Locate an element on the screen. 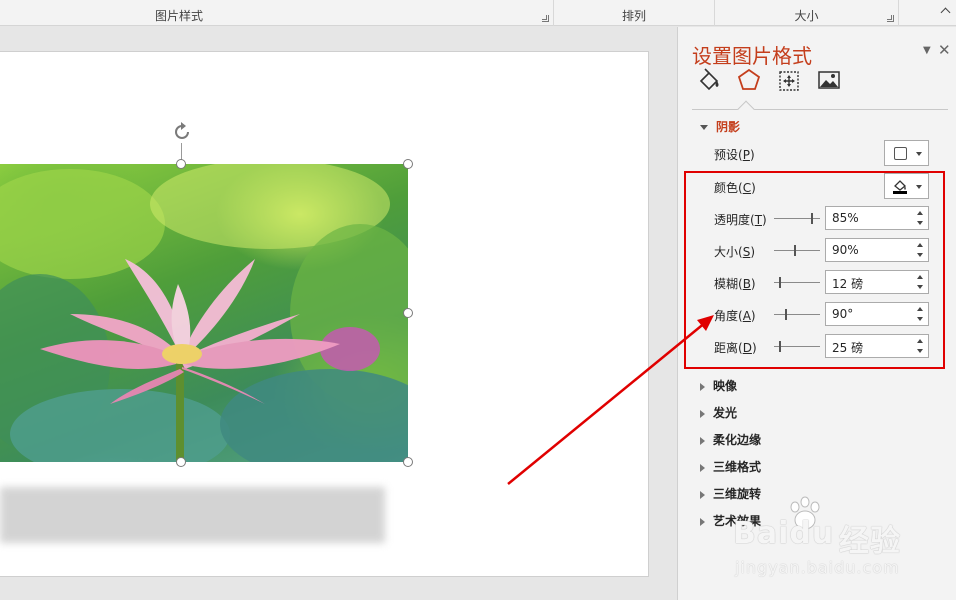 The image size is (956, 600). watermark-url: jingyan.baidu.com is located at coordinates (817, 567).